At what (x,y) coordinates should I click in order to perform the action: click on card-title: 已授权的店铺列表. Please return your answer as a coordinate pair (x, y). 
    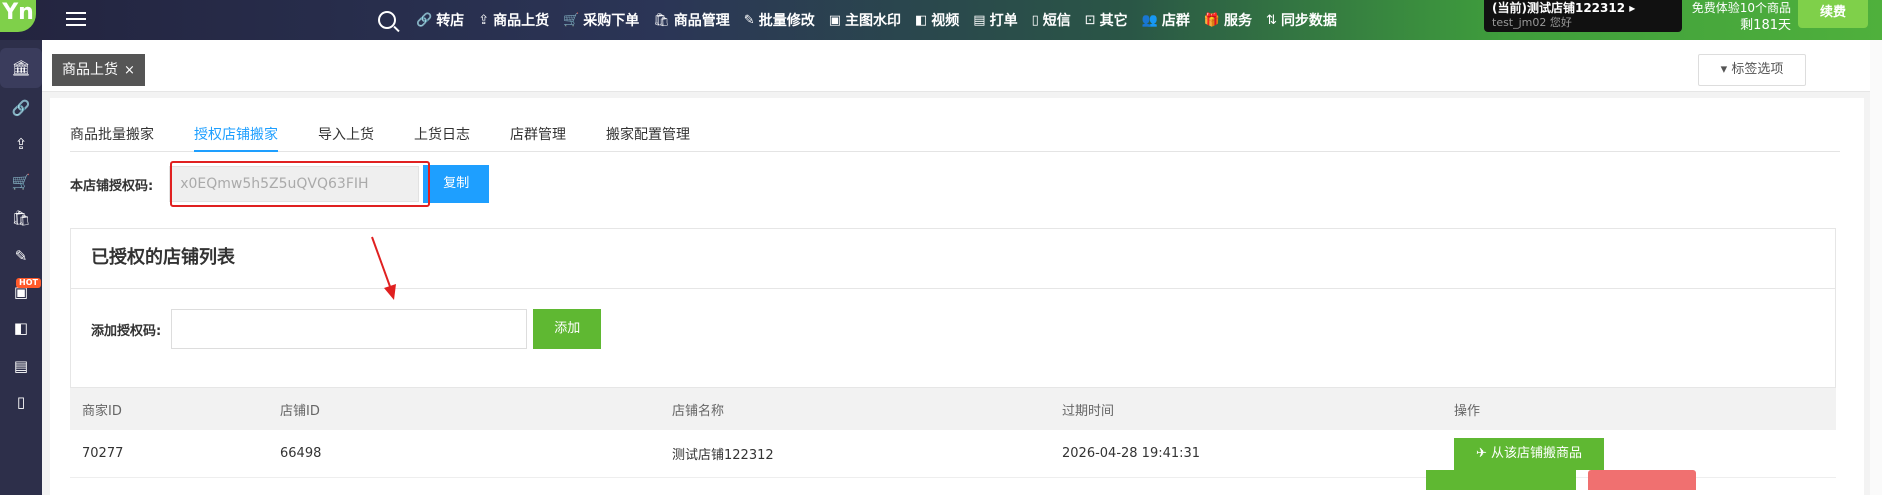
    Looking at the image, I should click on (953, 259).